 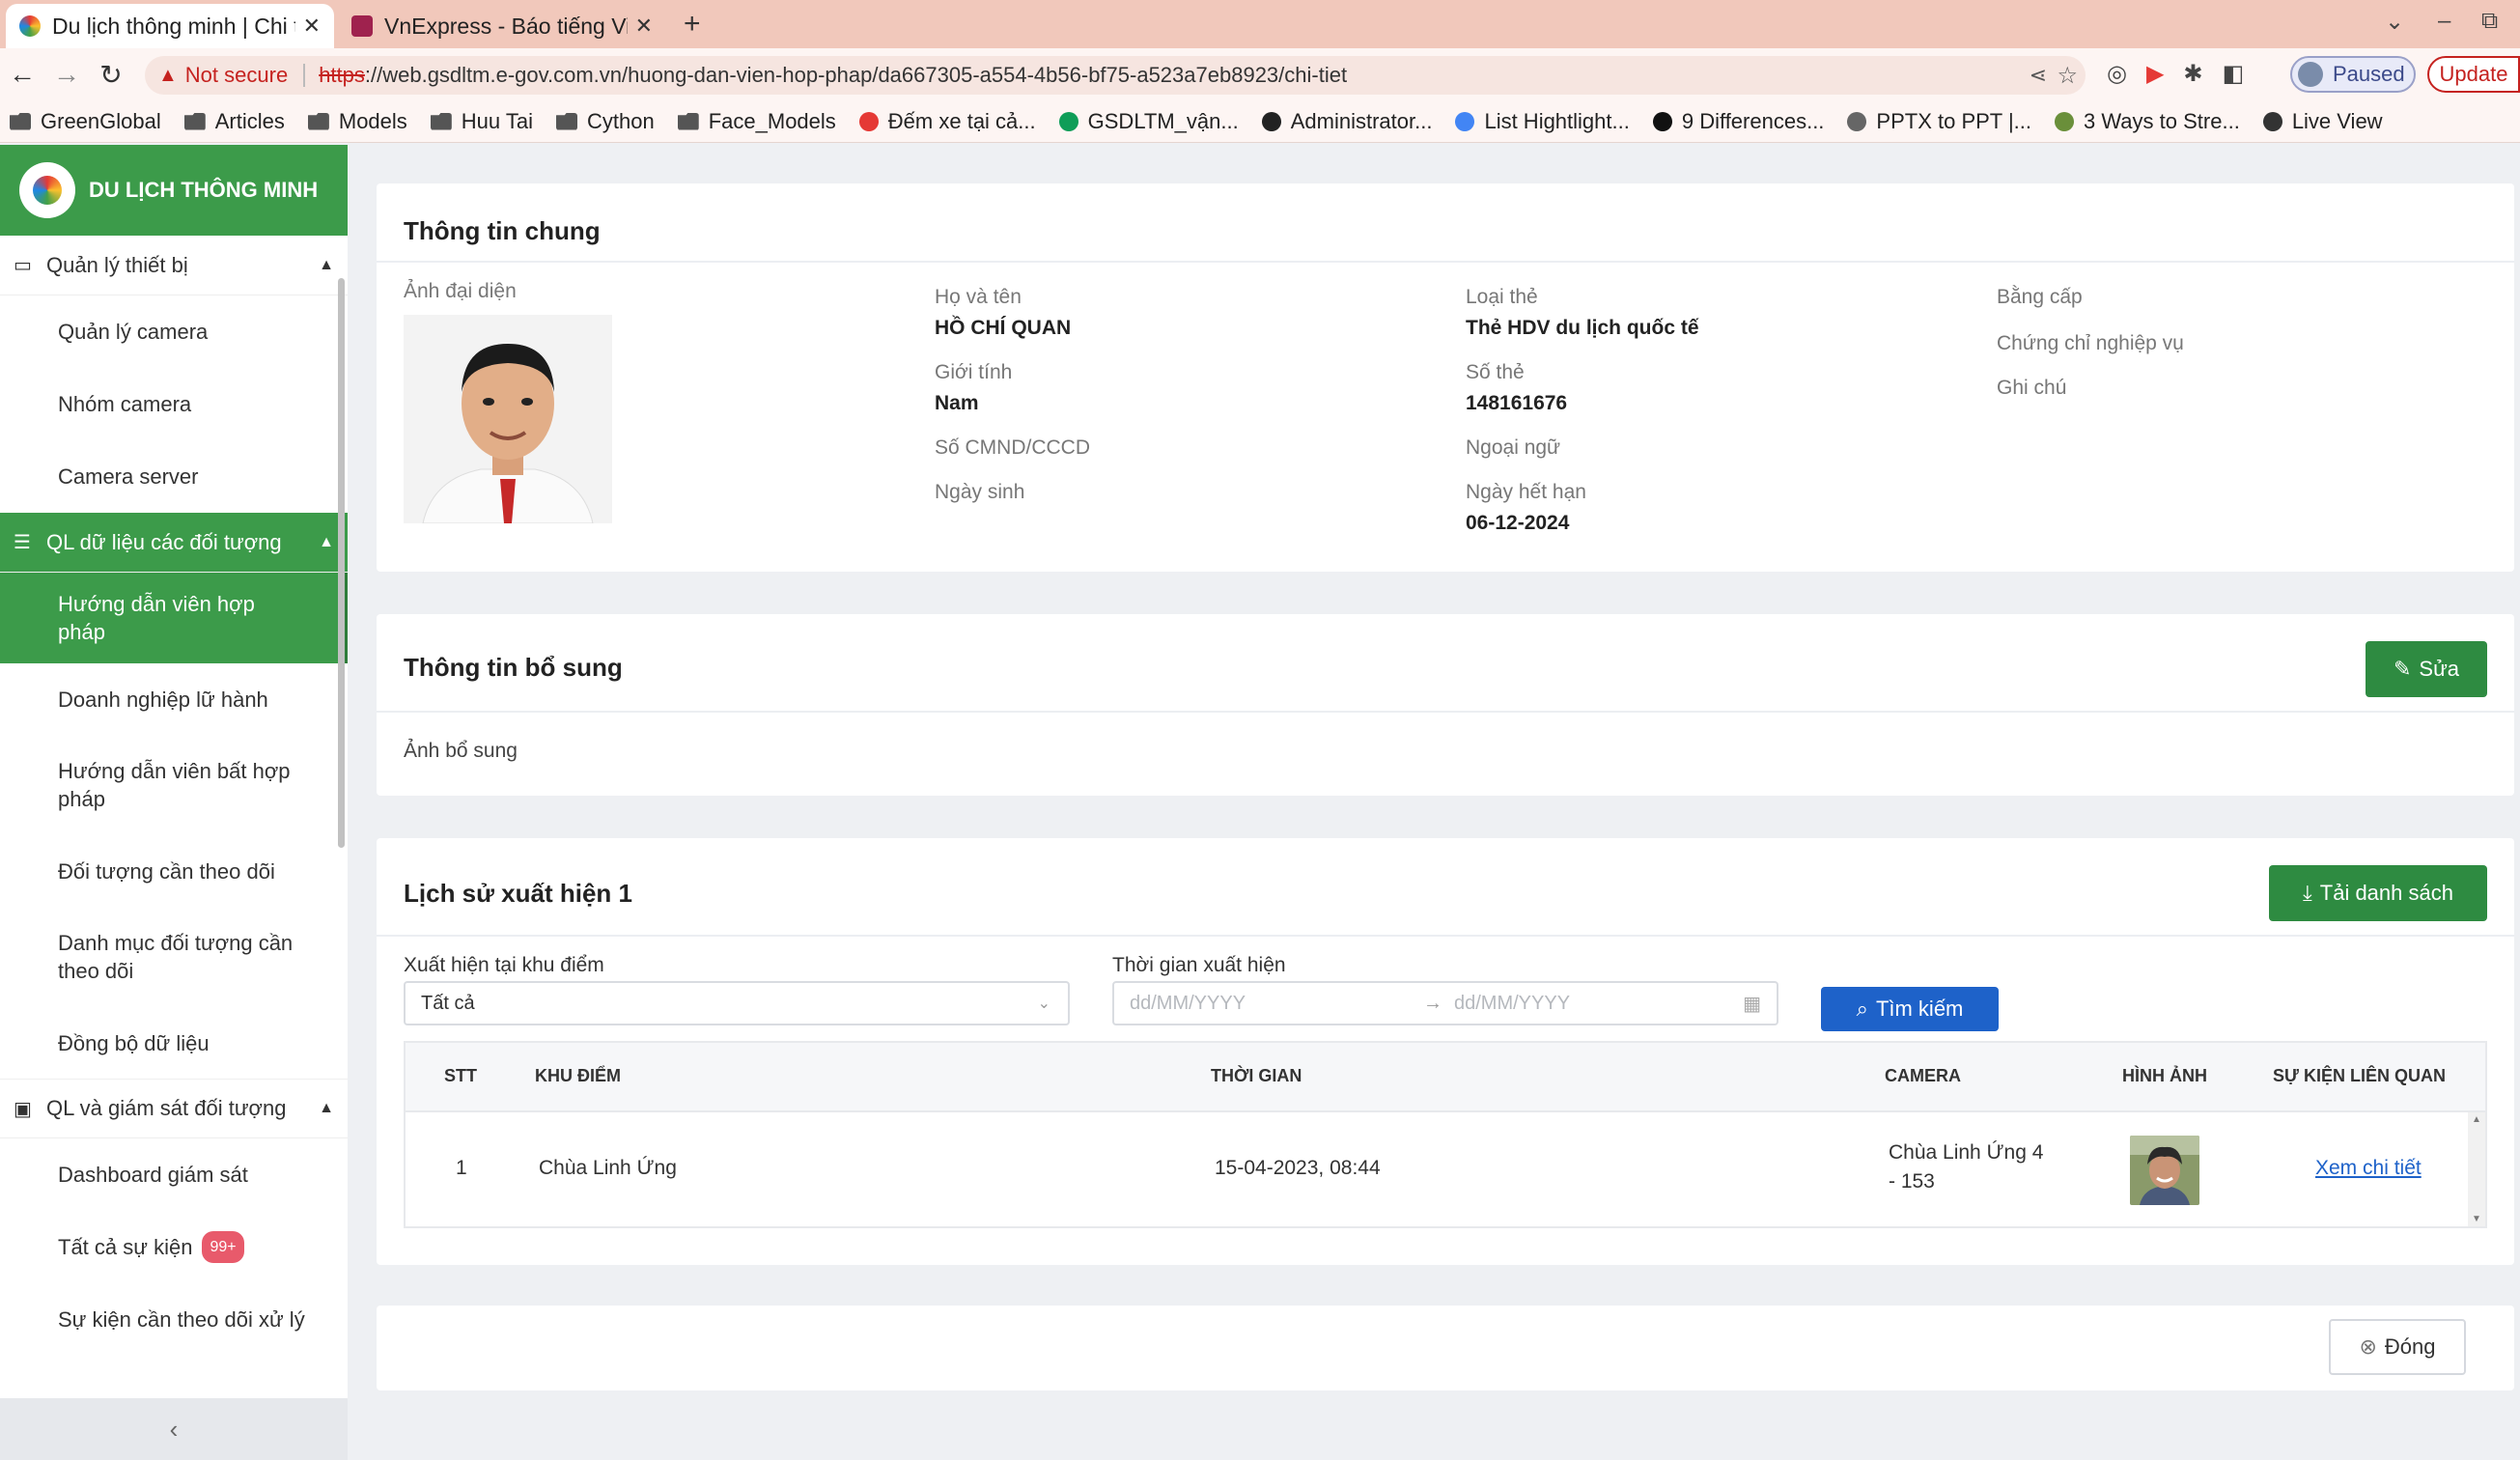 What do you see at coordinates (168, 75) in the screenshot?
I see `warning-icon: ▲` at bounding box center [168, 75].